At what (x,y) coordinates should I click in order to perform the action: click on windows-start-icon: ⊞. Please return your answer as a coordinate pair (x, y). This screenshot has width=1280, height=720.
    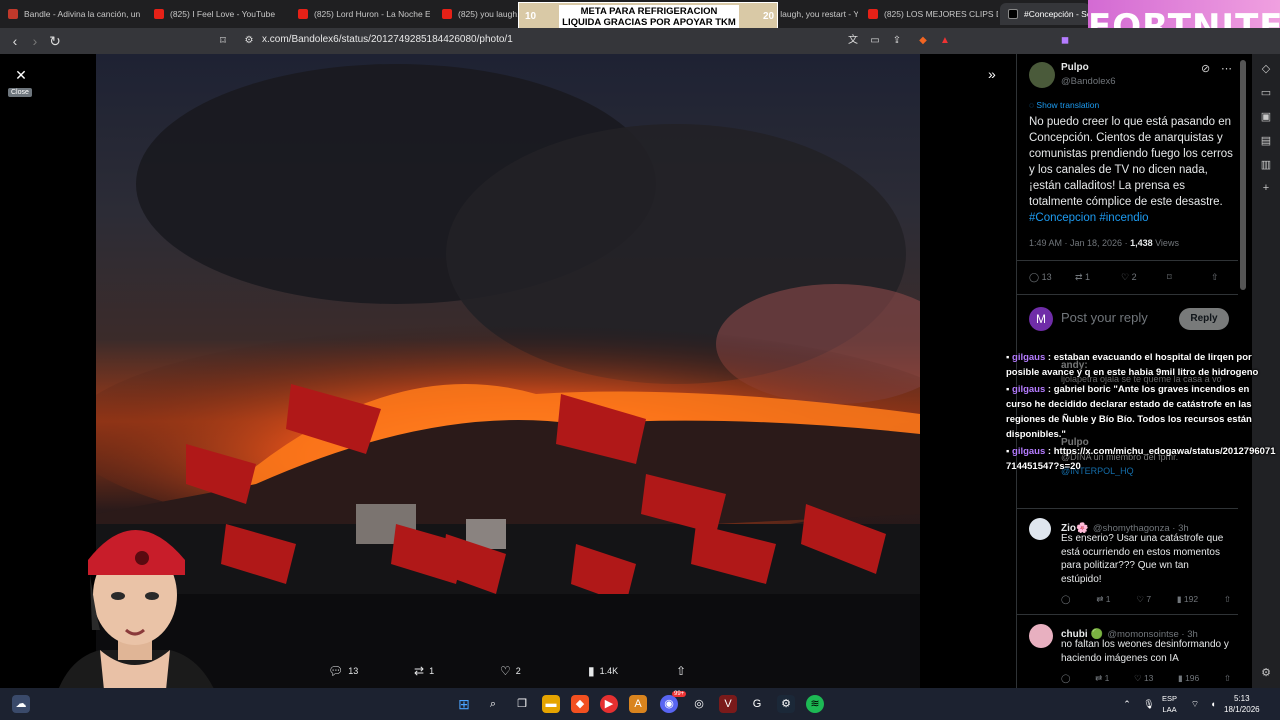
    Looking at the image, I should click on (464, 704).